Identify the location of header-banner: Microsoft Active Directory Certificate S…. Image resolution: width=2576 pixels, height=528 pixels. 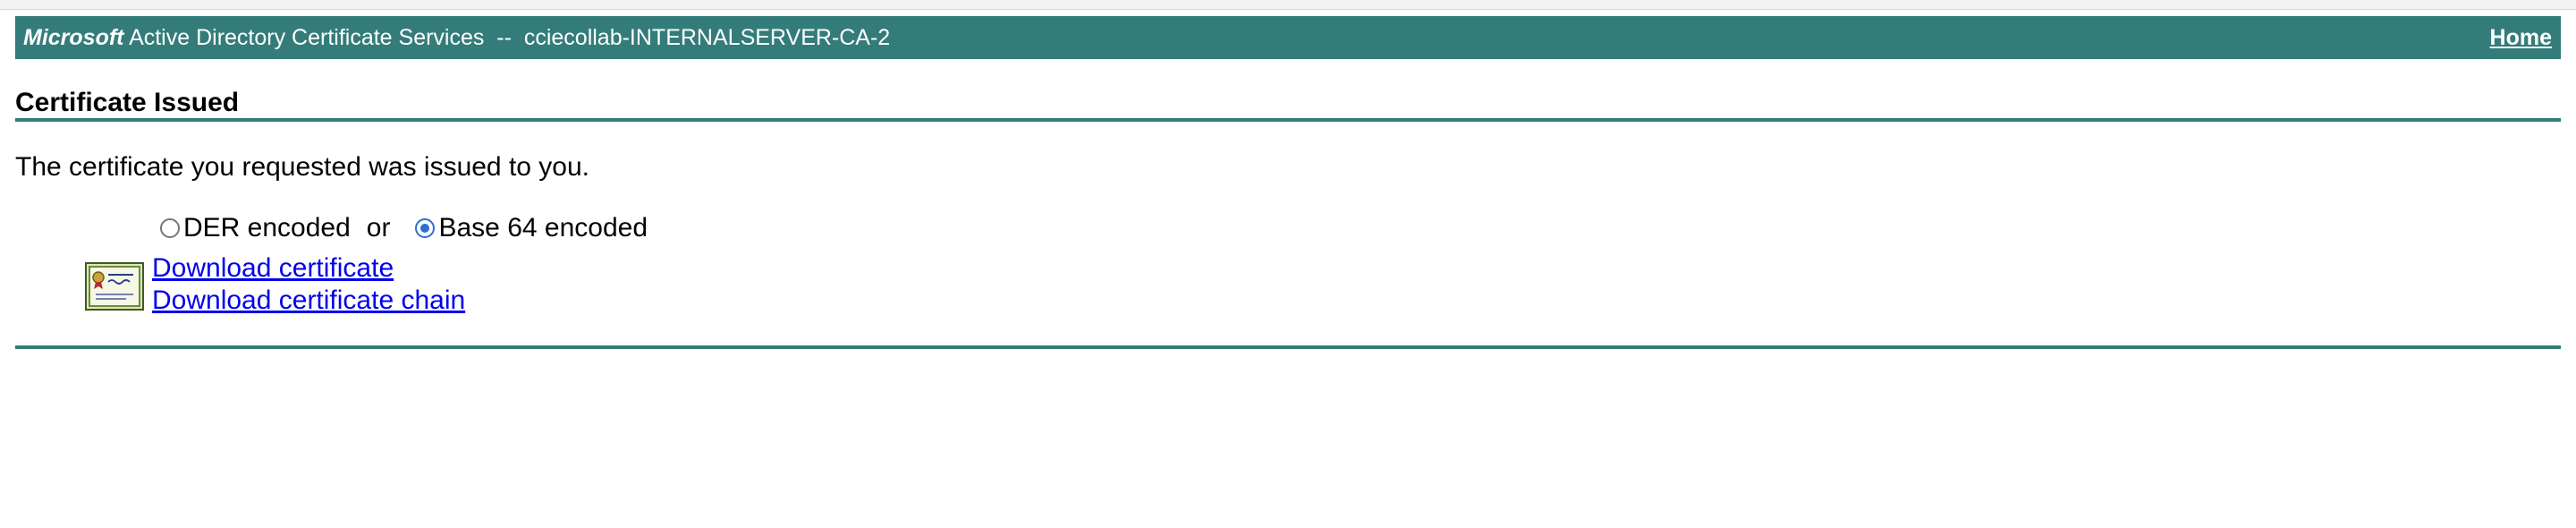
(1288, 37).